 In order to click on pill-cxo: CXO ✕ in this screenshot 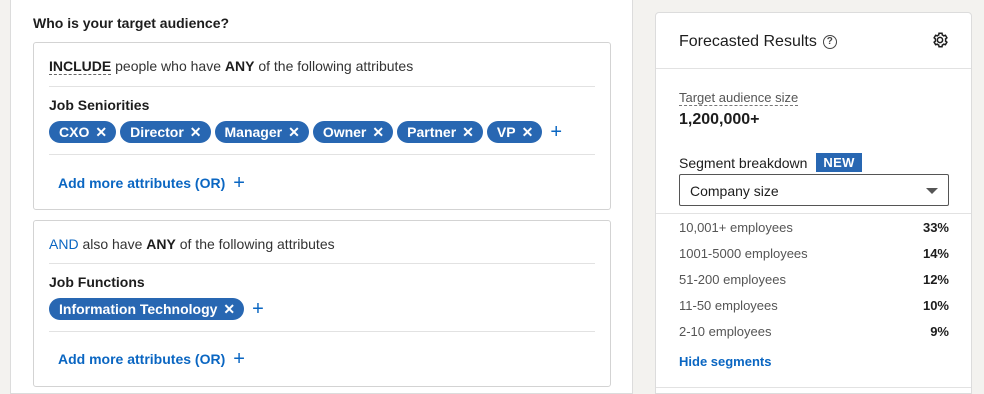, I will do `click(83, 132)`.